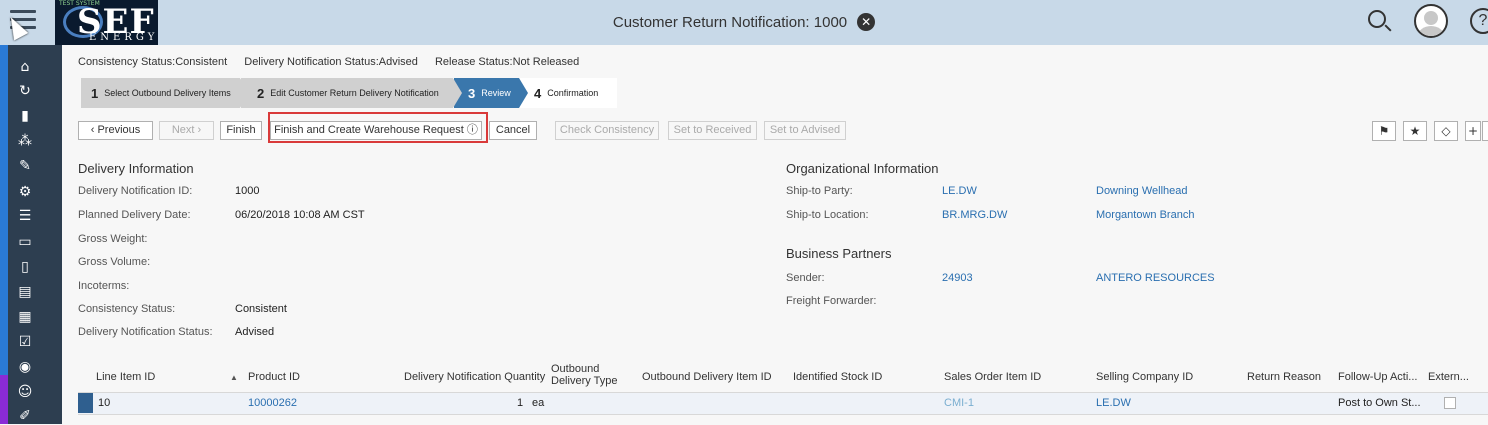  Describe the element at coordinates (1431, 18) in the screenshot. I see `avatar-head` at that location.